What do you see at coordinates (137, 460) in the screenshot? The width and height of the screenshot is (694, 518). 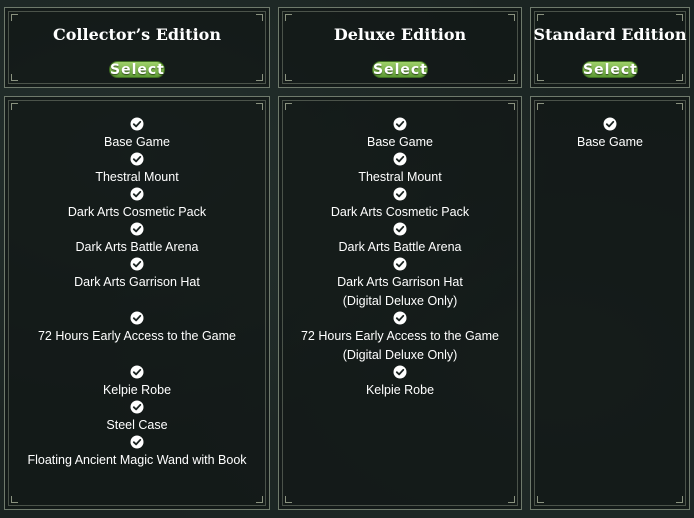 I see `feature-label: Floating Ancient Magic Wand with Book` at bounding box center [137, 460].